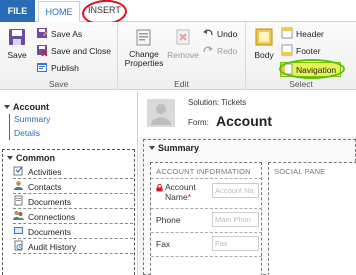  I want to click on fax-input: Fax, so click(235, 243).